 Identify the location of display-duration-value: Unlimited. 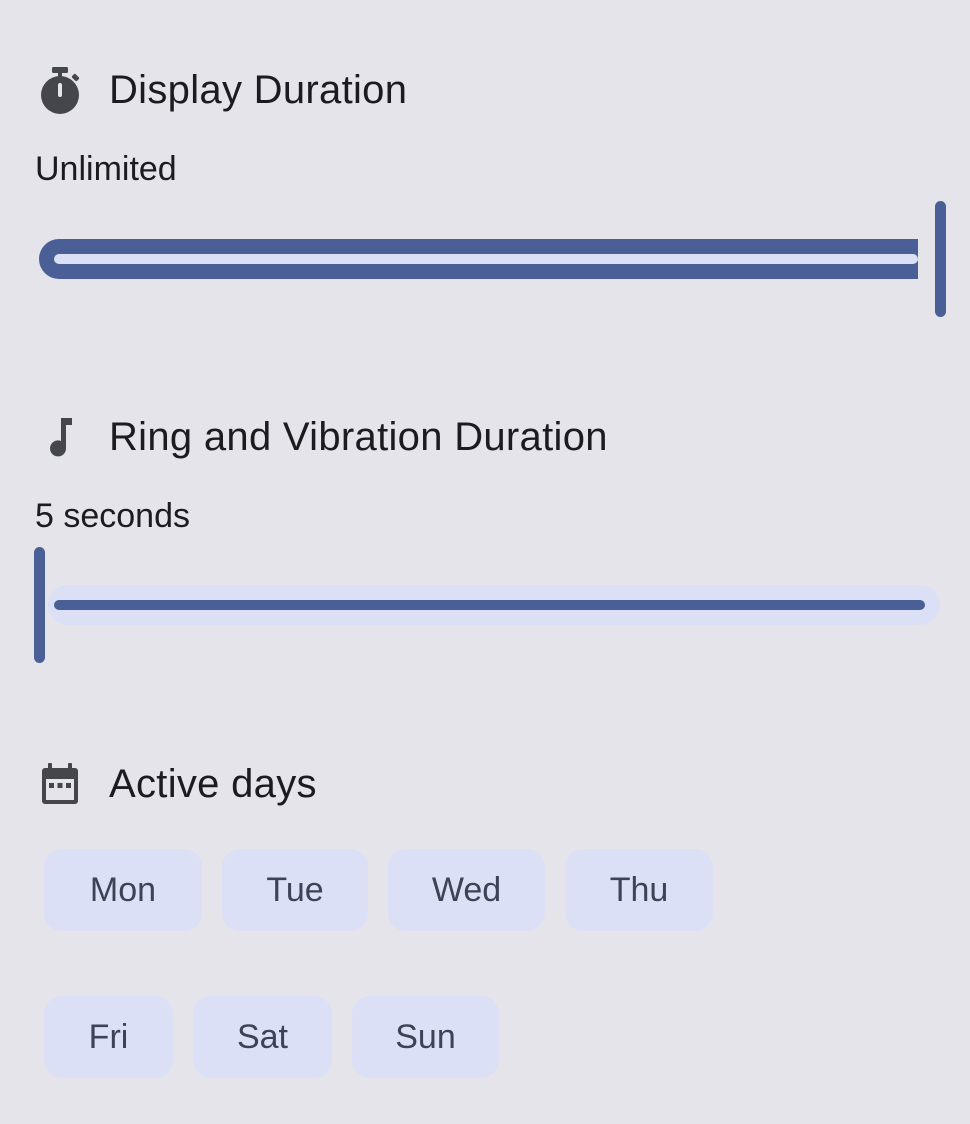
(106, 169).